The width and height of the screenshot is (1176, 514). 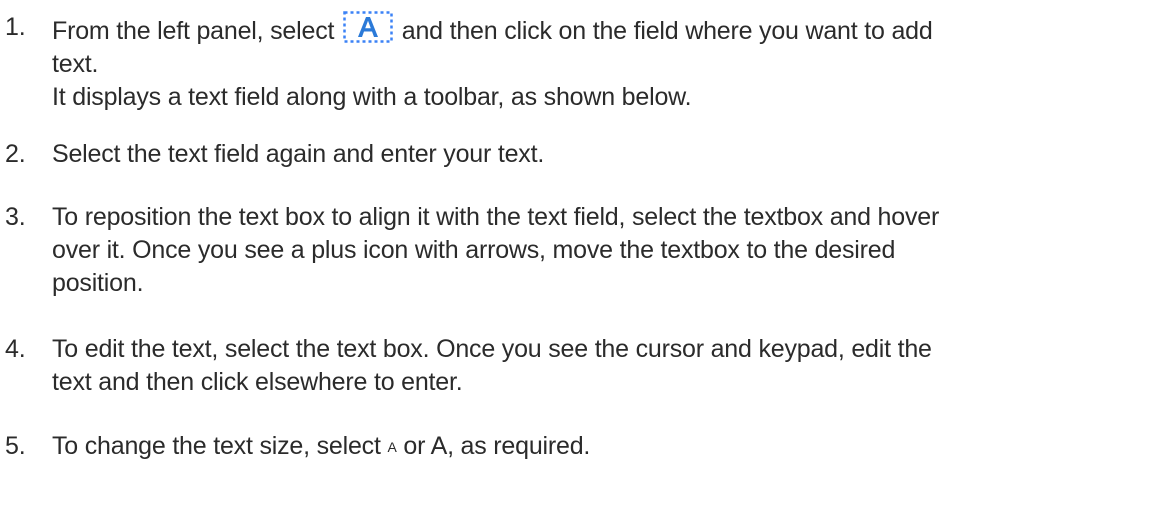 I want to click on step-line: text., so click(x=75, y=64).